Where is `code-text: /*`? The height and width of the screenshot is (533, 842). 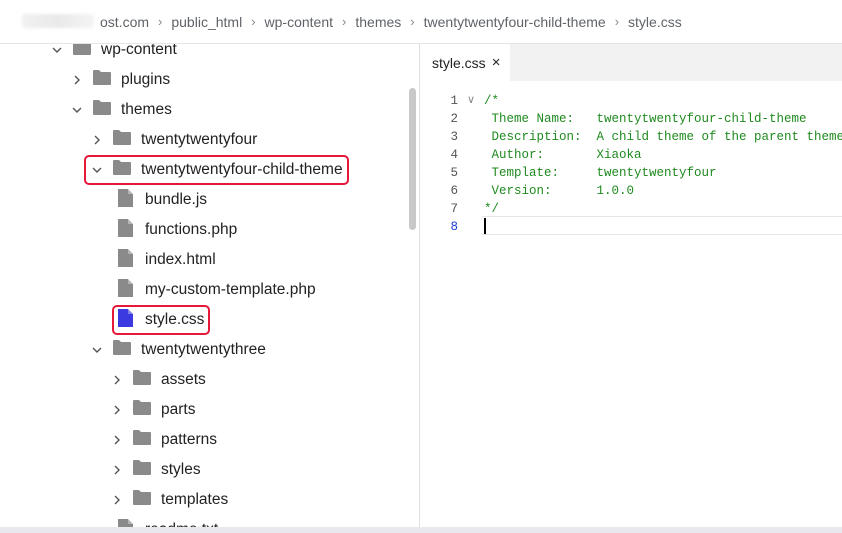
code-text: /* is located at coordinates (492, 101).